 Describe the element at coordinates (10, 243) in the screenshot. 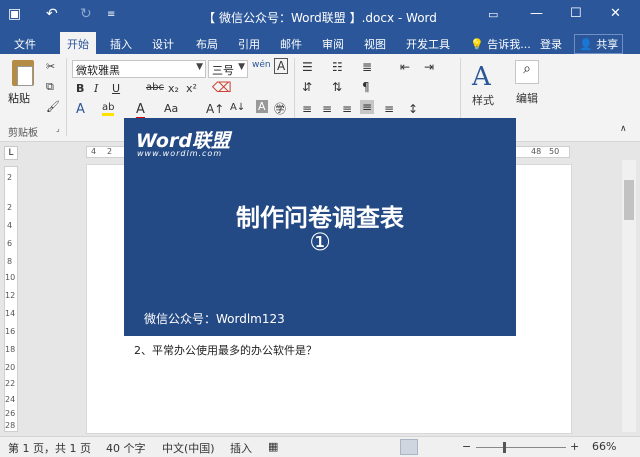

I see `ruler-mark: 6` at that location.